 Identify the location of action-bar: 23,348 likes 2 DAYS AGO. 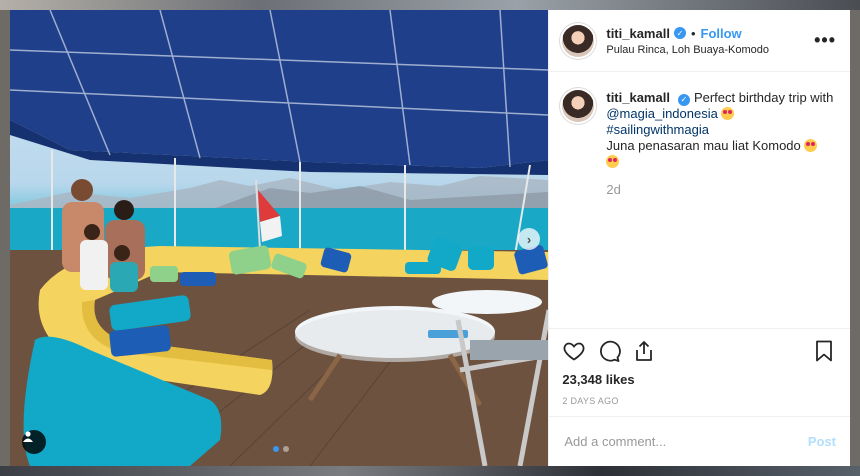
(699, 372).